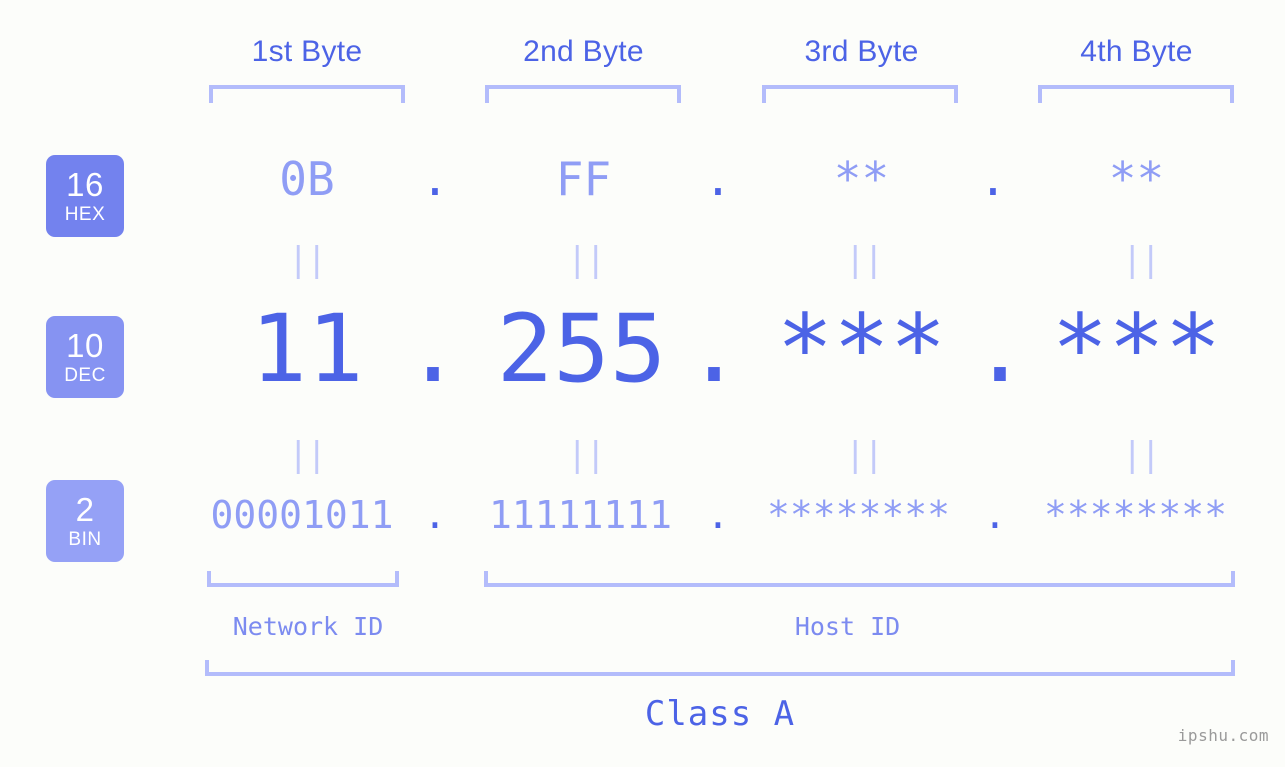  Describe the element at coordinates (1136, 51) in the screenshot. I see `byte-header-label-4: 4th Byte` at that location.